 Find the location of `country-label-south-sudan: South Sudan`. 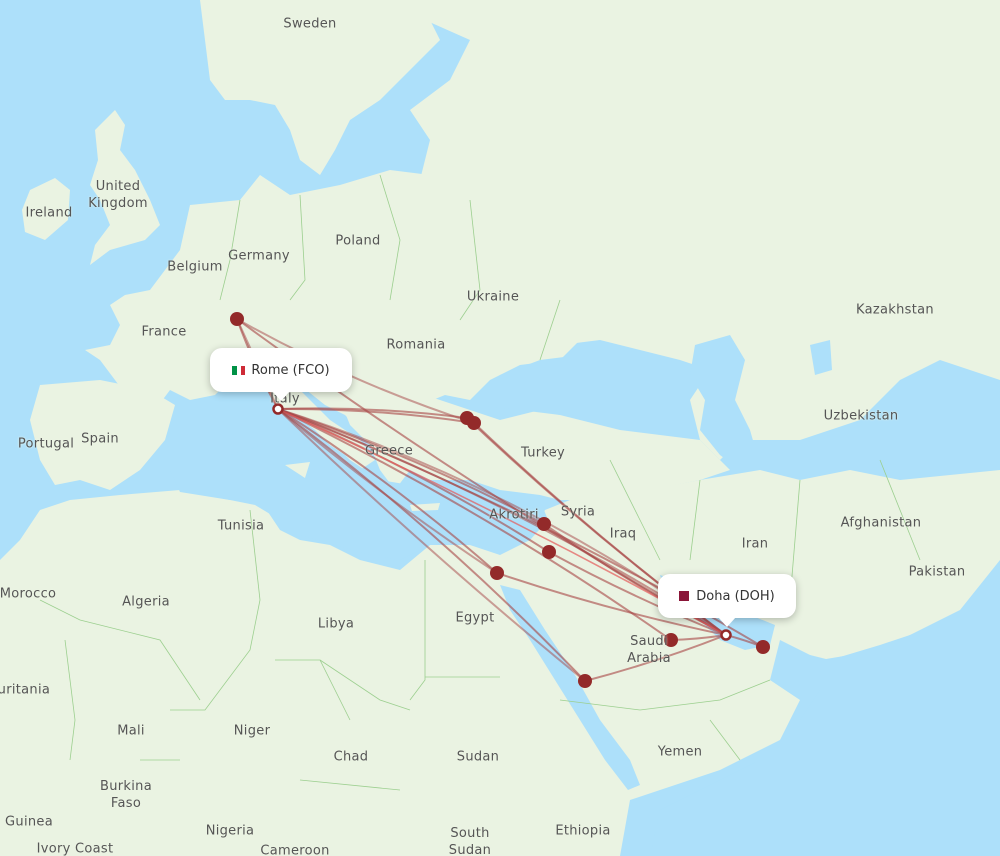

country-label-south-sudan: South Sudan is located at coordinates (470, 841).